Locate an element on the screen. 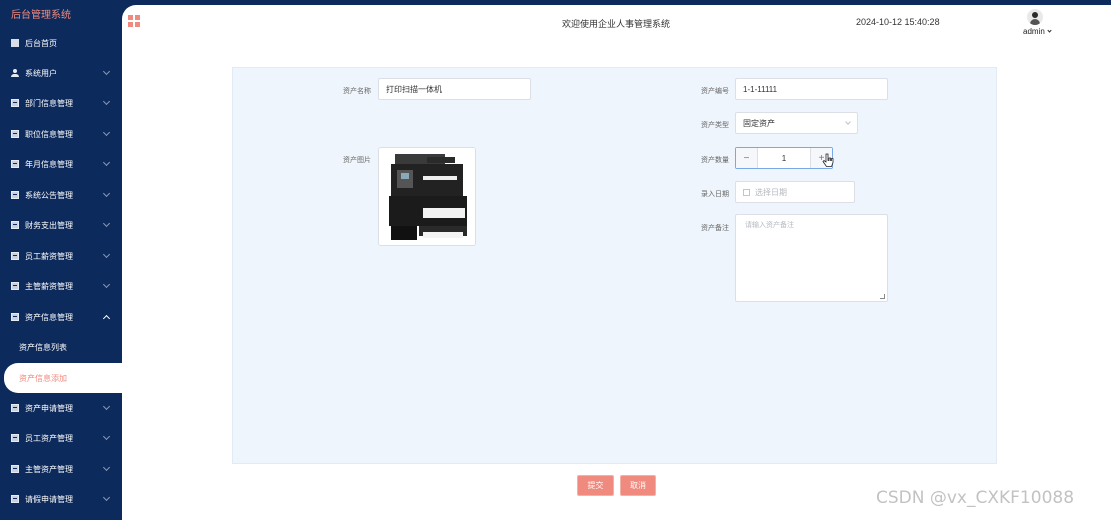 The image size is (1111, 520). sidebar-item-dashboard: 后台首页 is located at coordinates (61, 43).